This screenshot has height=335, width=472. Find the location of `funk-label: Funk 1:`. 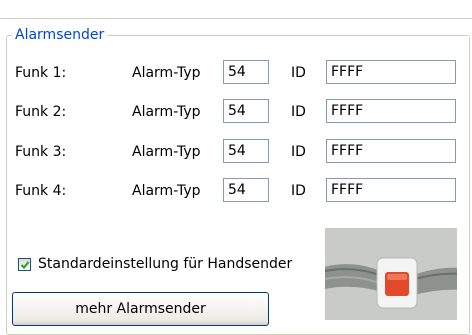

funk-label: Funk 1: is located at coordinates (41, 73).